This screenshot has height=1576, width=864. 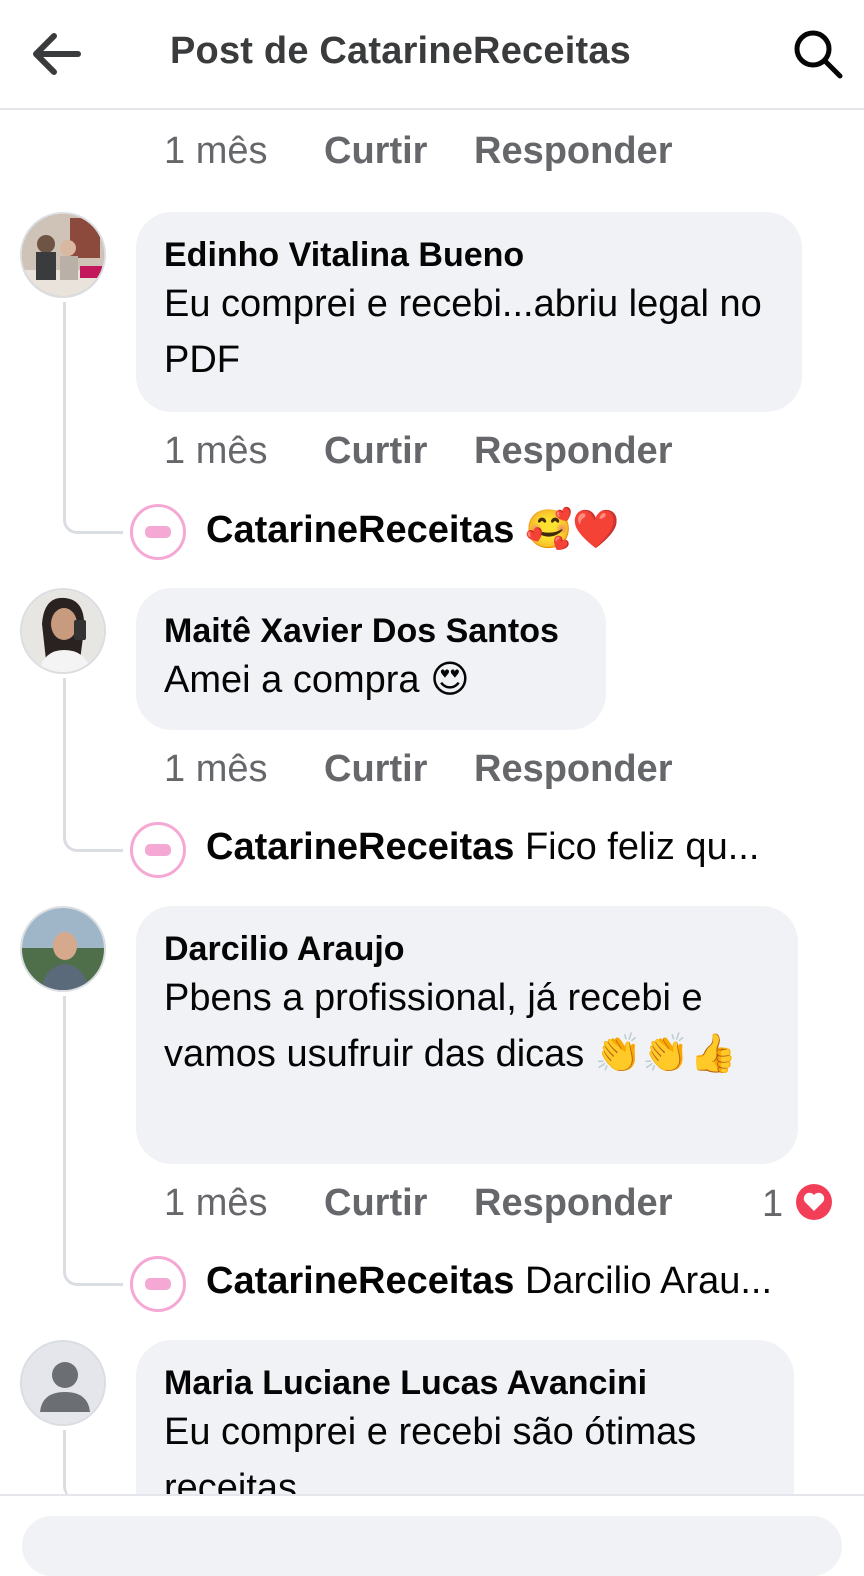 I want to click on reply-preview: CatarineReceitas 🥰❤️, so click(x=480, y=534).